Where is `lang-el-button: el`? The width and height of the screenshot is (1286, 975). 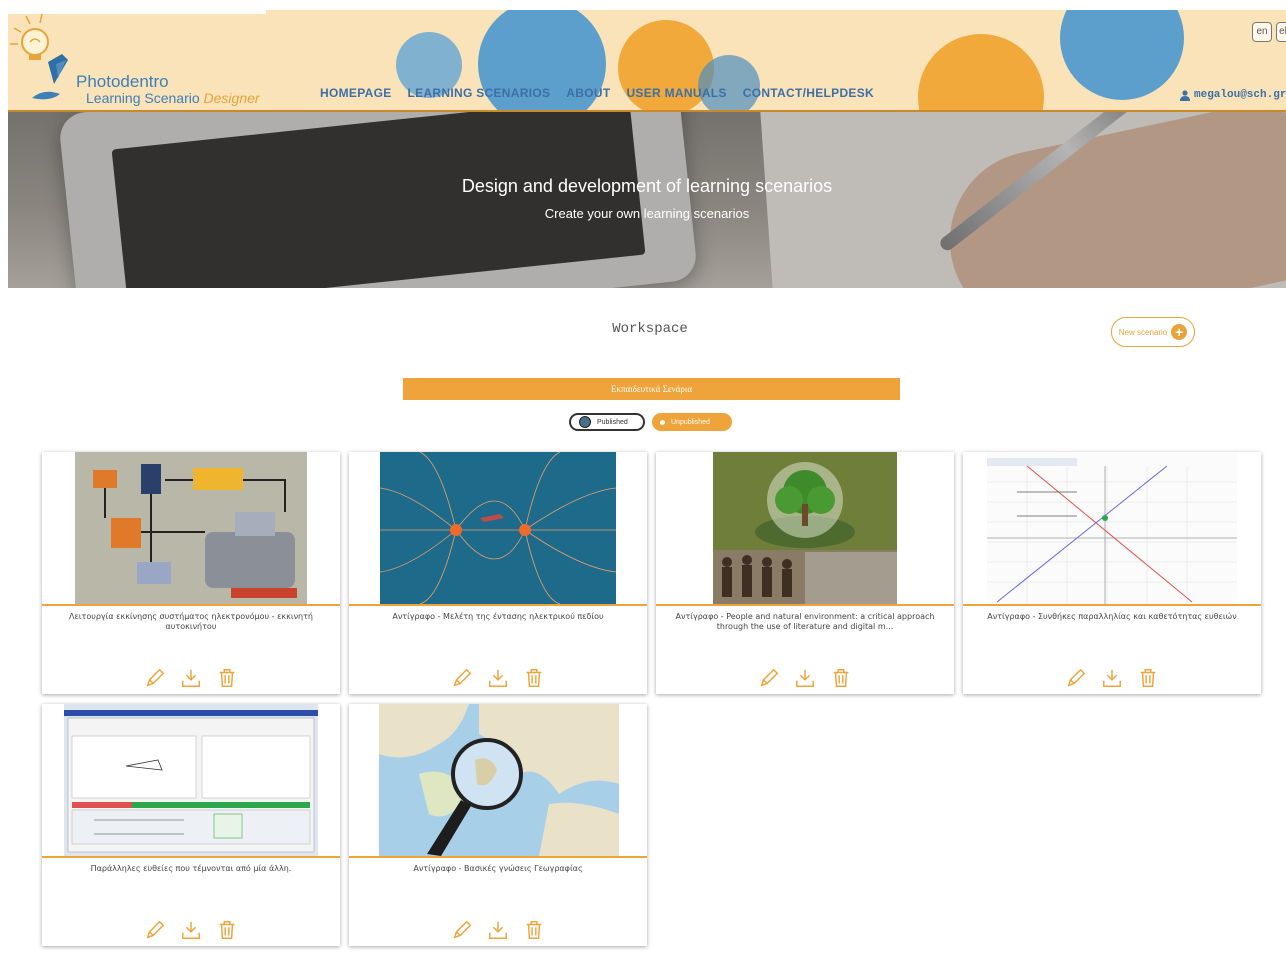
lang-el-button: el is located at coordinates (1281, 32).